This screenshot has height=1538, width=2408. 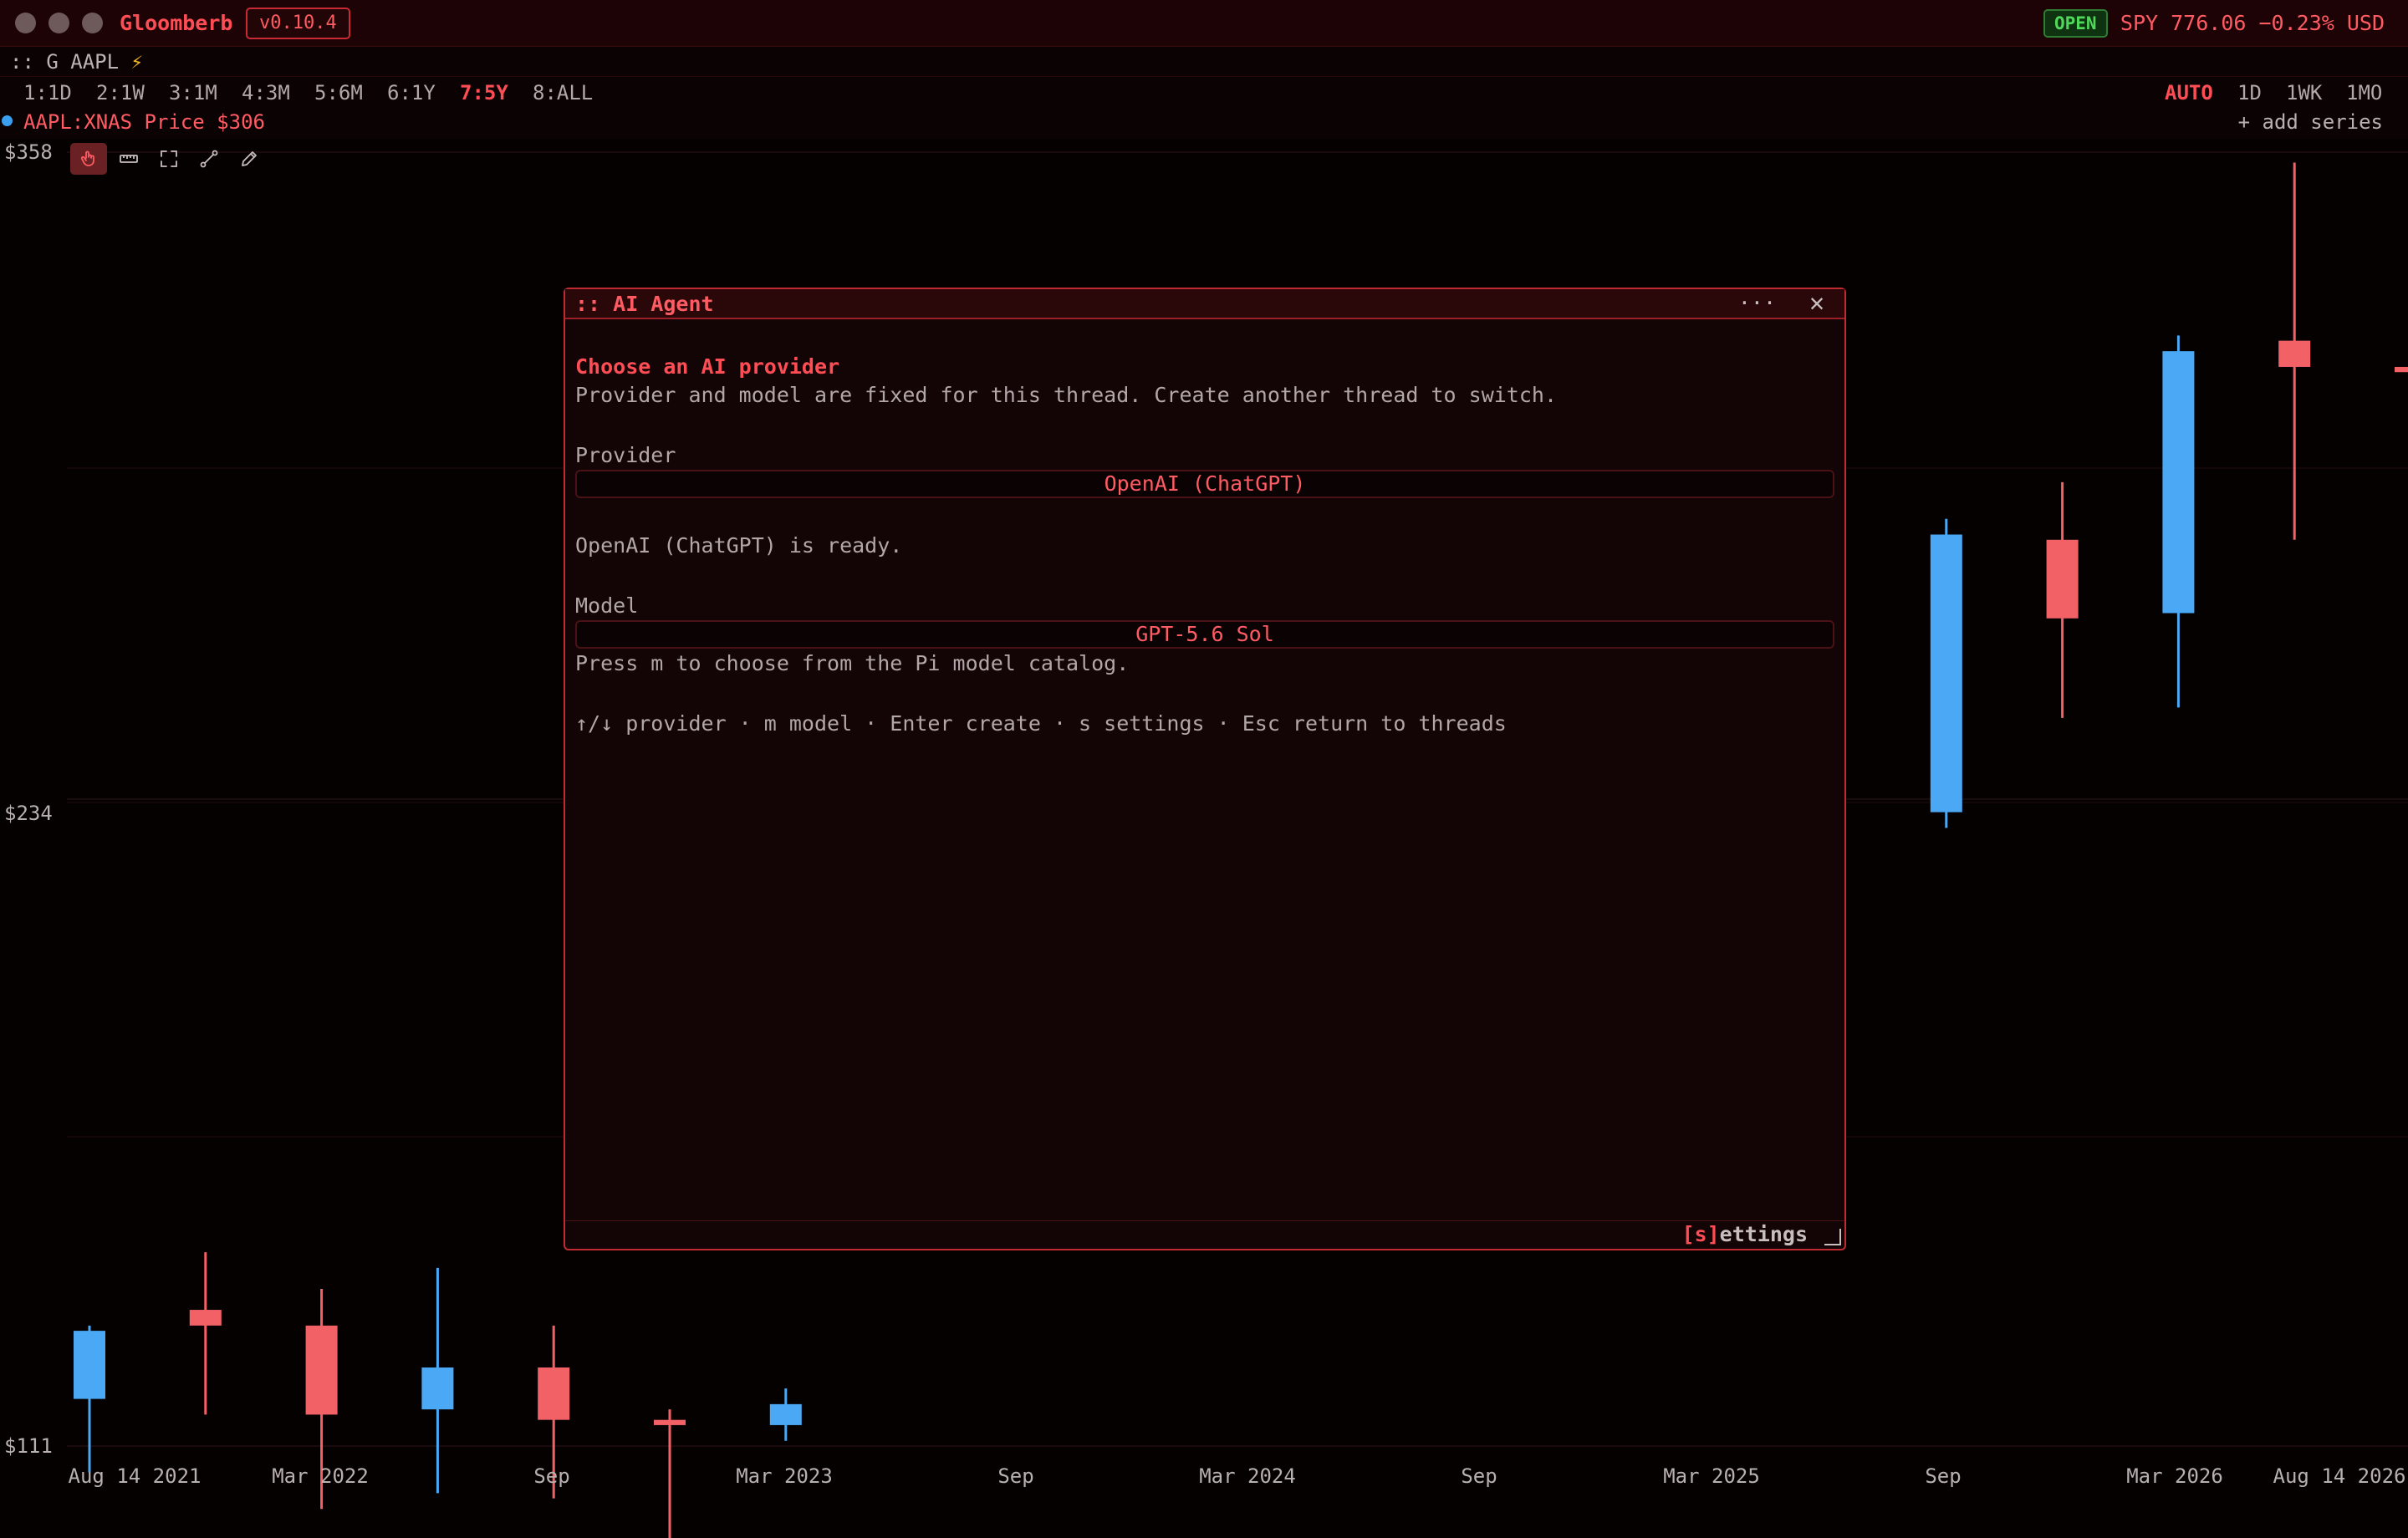 What do you see at coordinates (29, 1446) in the screenshot?
I see `price-axis-label: $111` at bounding box center [29, 1446].